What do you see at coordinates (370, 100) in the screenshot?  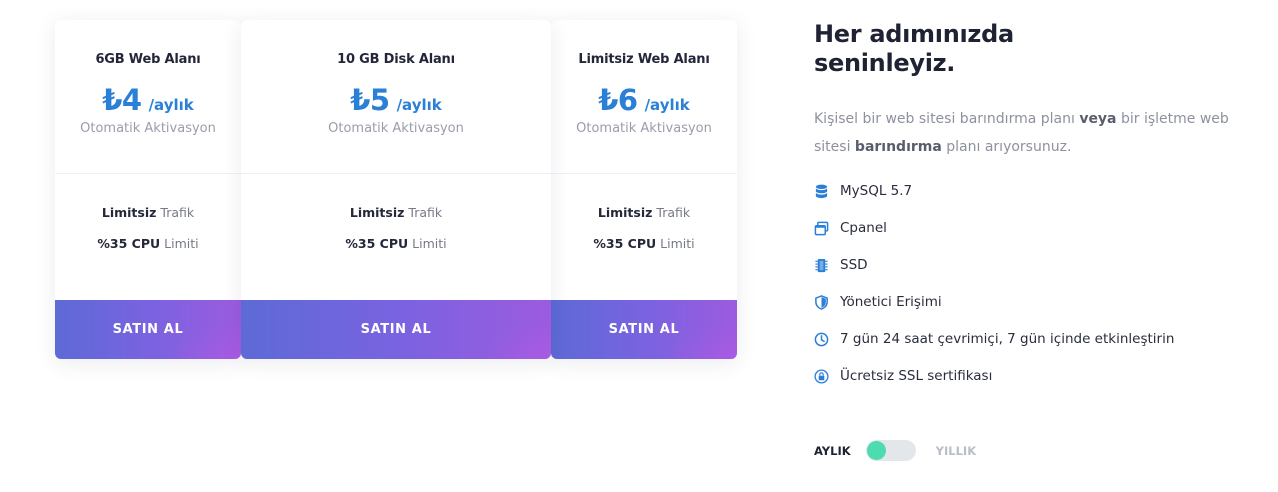 I see `plan-price: ₺5` at bounding box center [370, 100].